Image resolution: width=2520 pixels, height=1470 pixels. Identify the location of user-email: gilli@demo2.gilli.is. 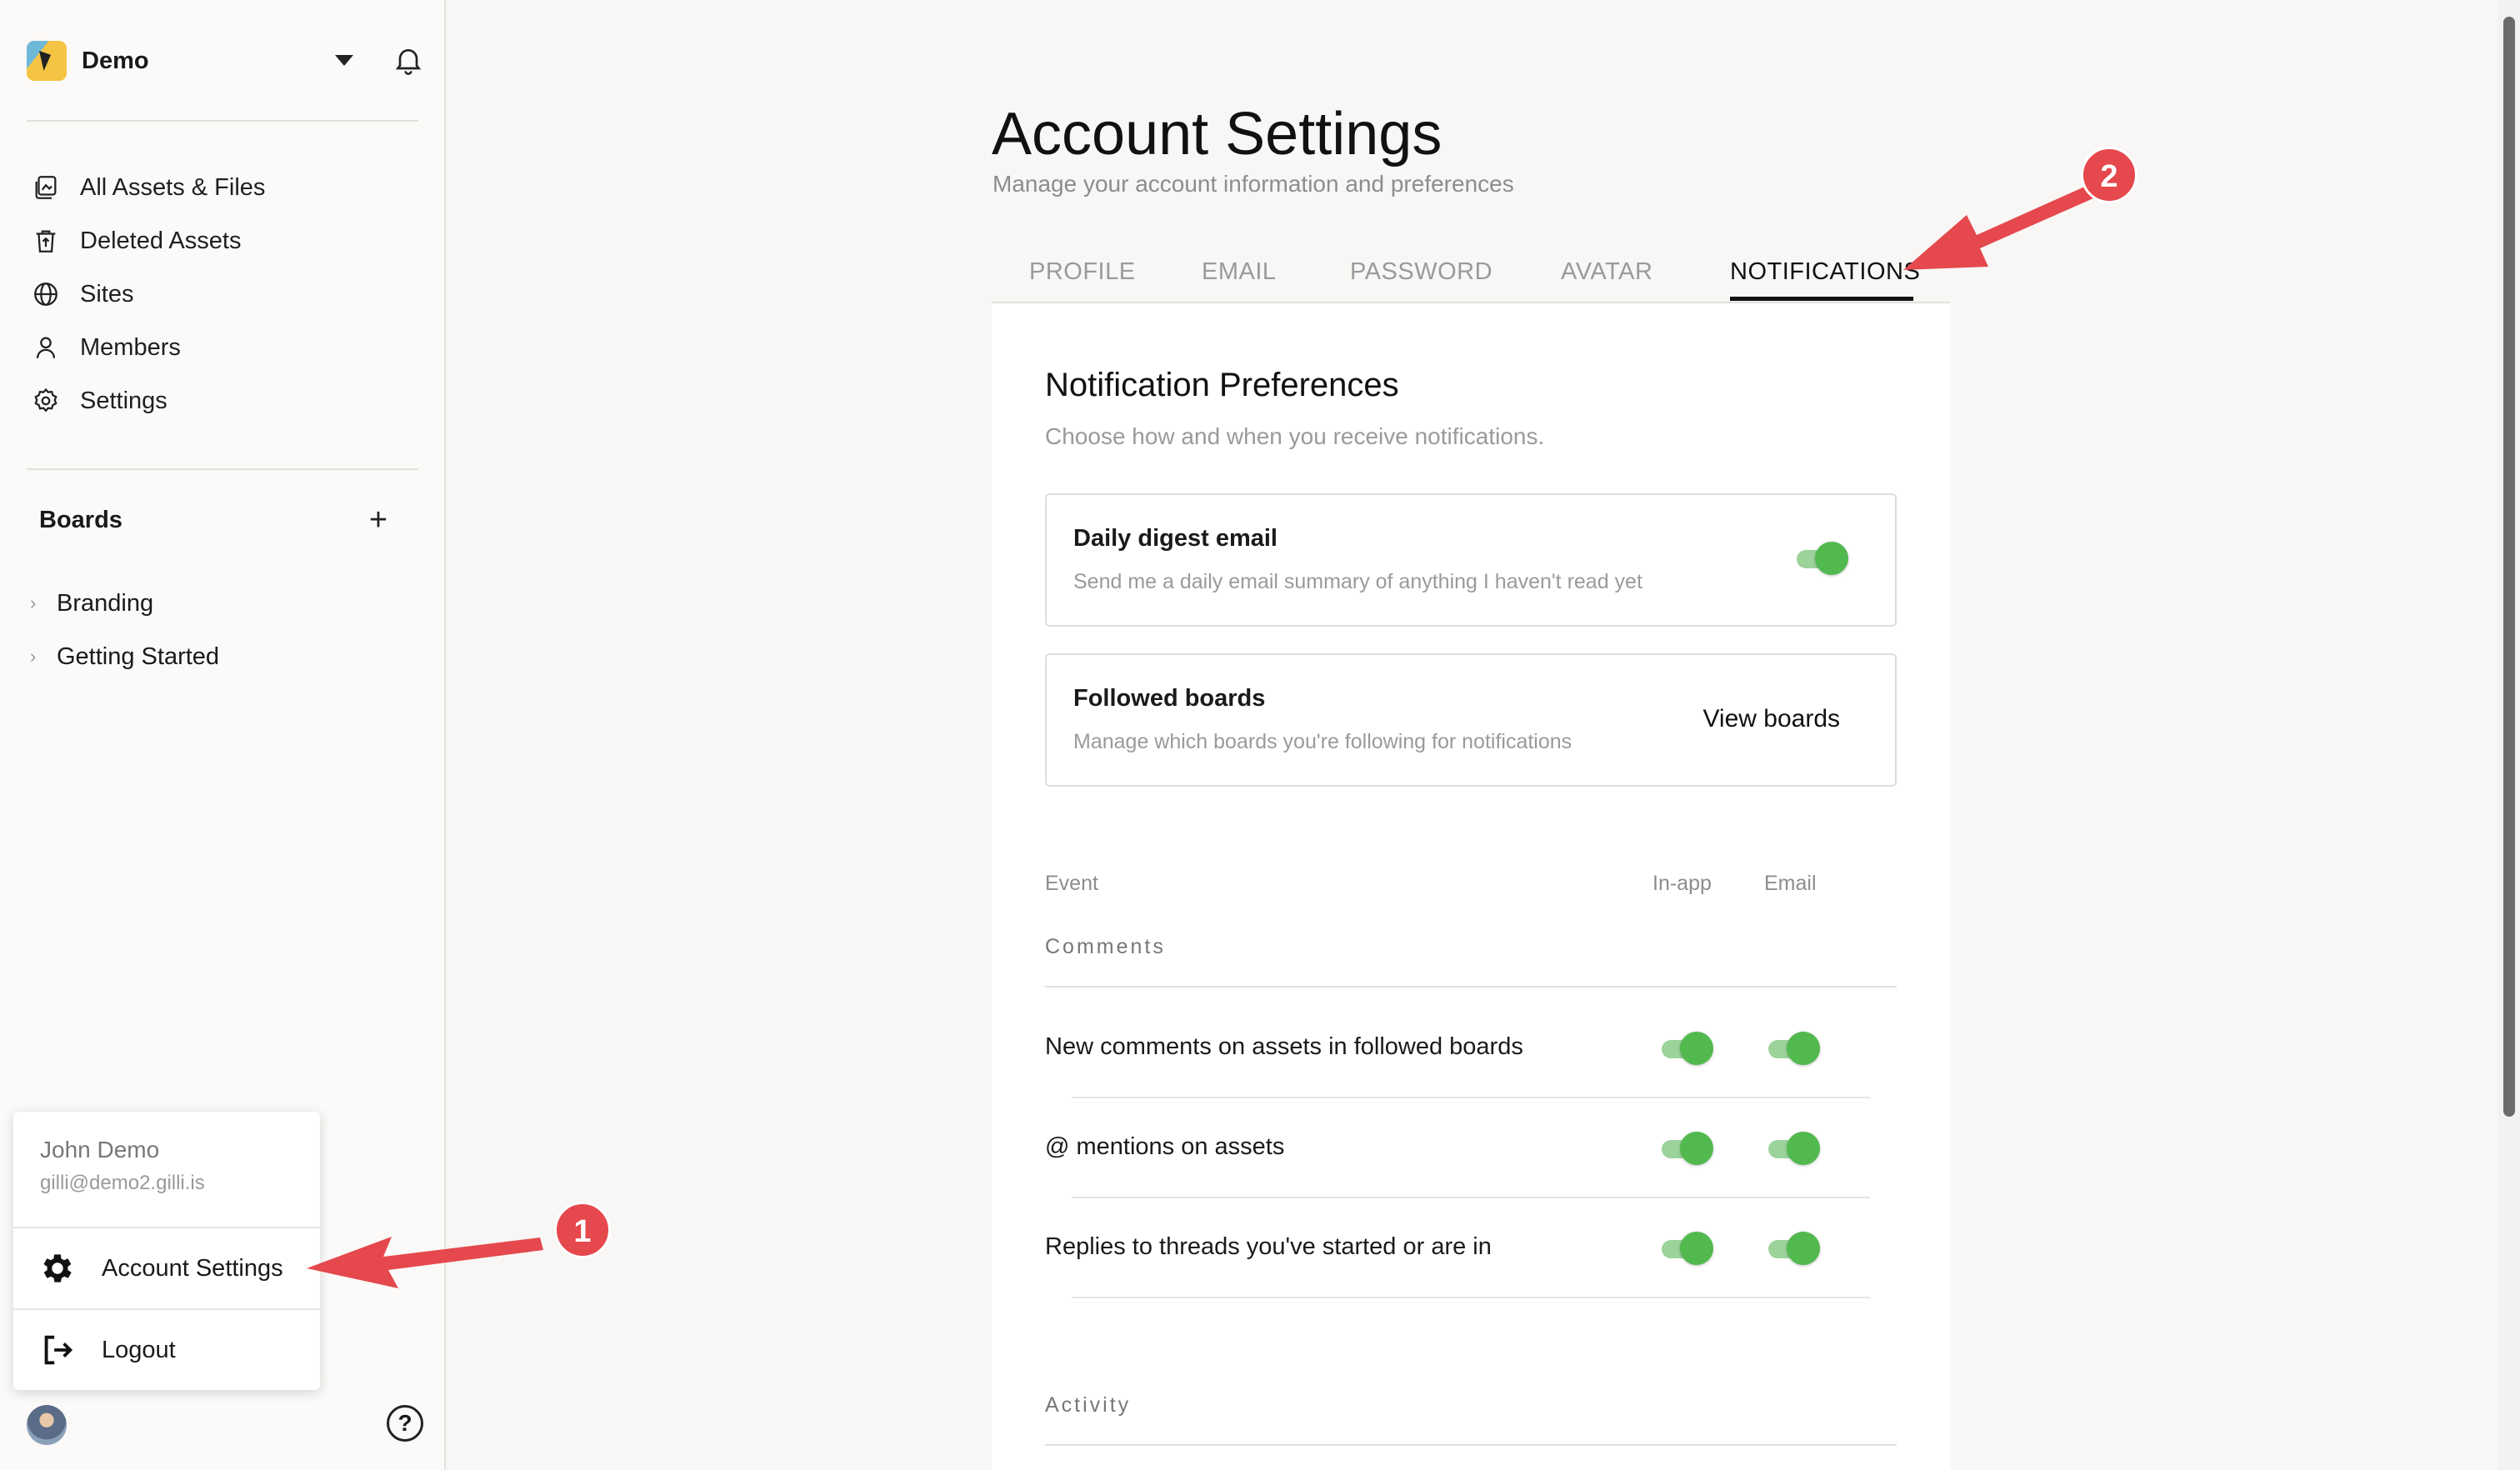
(122, 1183).